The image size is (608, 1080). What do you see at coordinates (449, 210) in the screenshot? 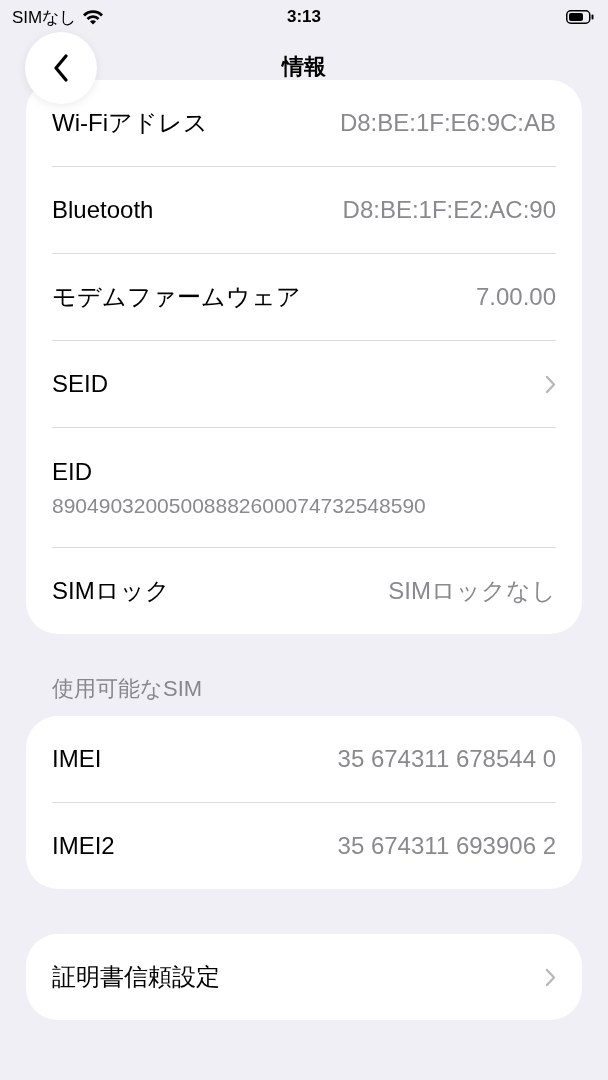
I see `row-value: D8:BE:1F:E2:AC:90` at bounding box center [449, 210].